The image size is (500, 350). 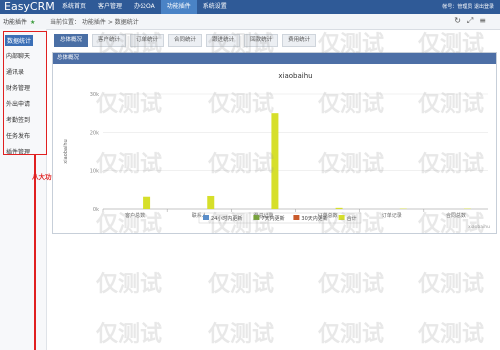 I want to click on tab-2: 订单统计, so click(x=147, y=40).